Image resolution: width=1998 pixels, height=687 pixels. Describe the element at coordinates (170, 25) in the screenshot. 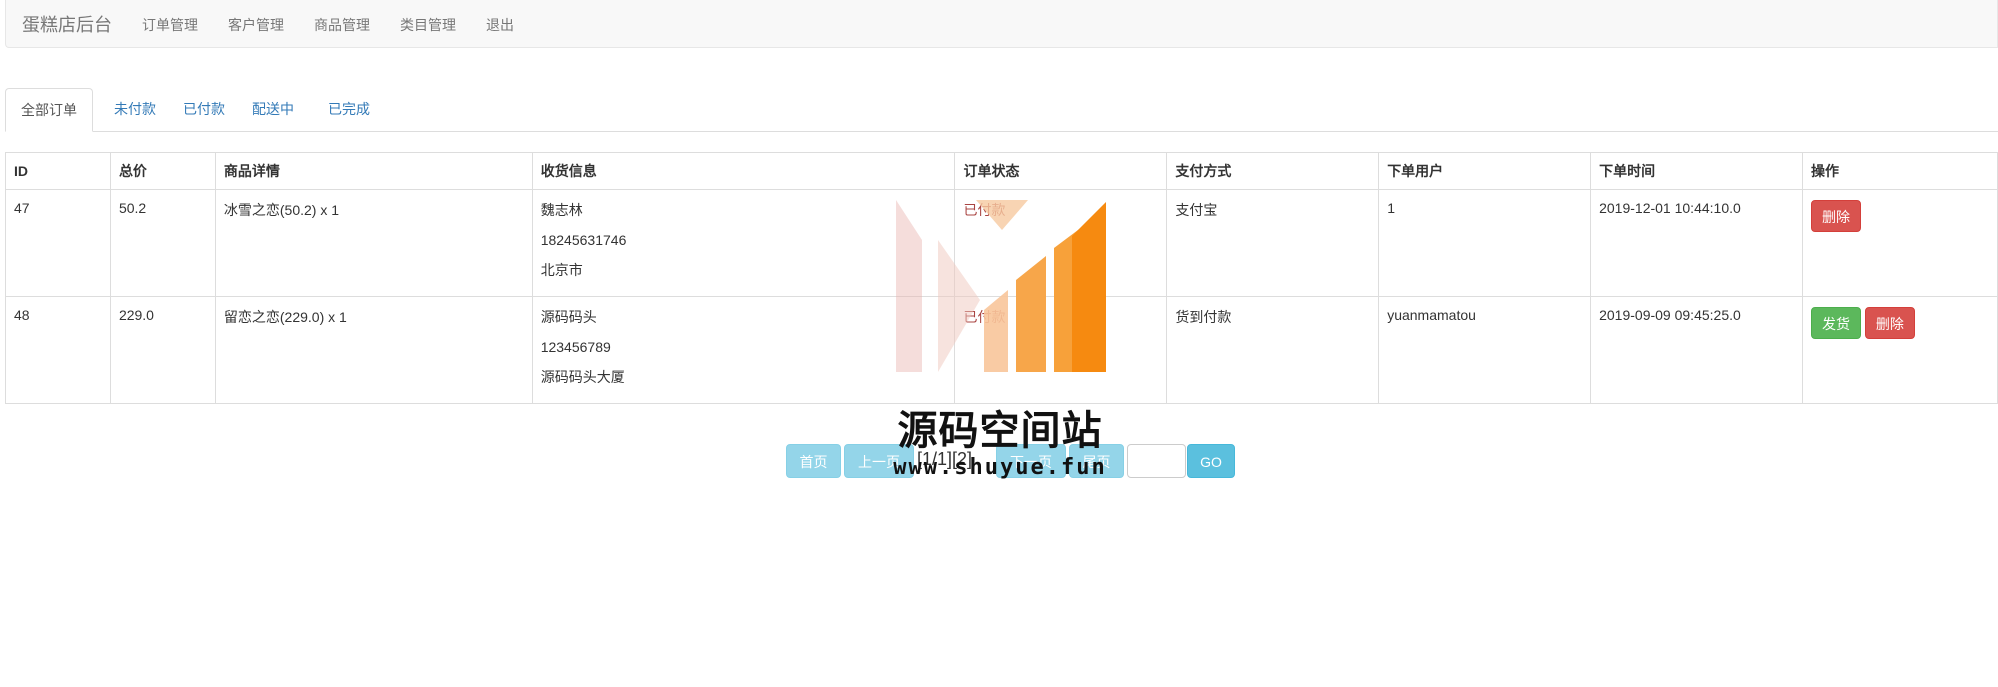

I see `nav-order-management: 订单管理` at that location.